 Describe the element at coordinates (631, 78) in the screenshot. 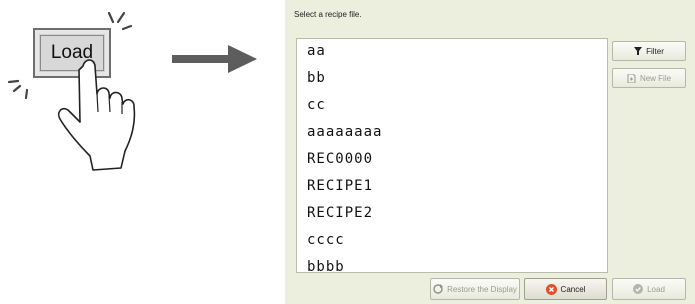

I see `new-file-icon` at that location.